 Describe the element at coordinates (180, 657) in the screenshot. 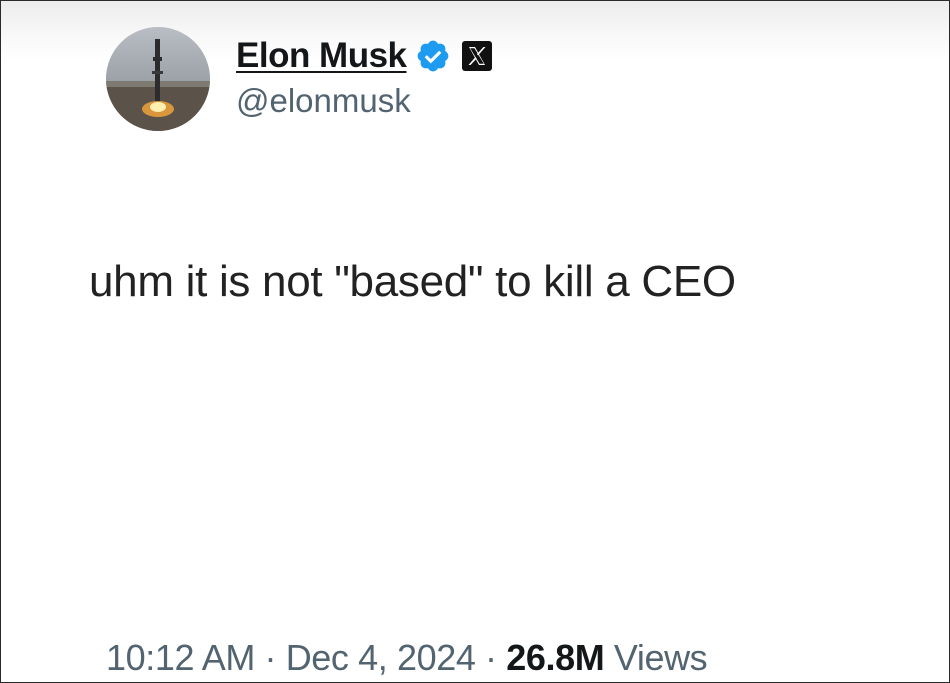

I see `tweet-time: 10:12 AM` at that location.